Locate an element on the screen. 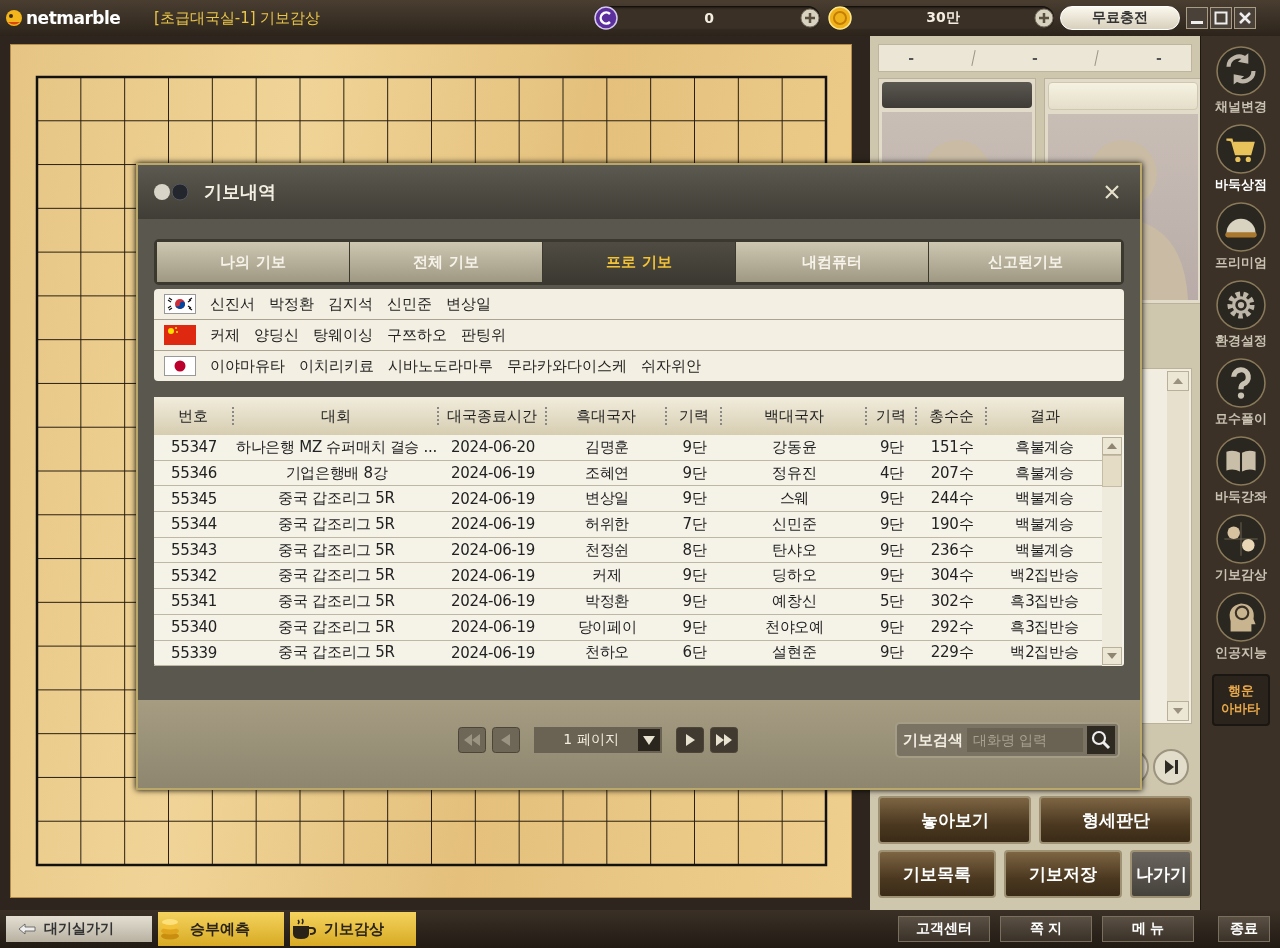 The height and width of the screenshot is (948, 1280). cart-icon is located at coordinates (1240, 149).